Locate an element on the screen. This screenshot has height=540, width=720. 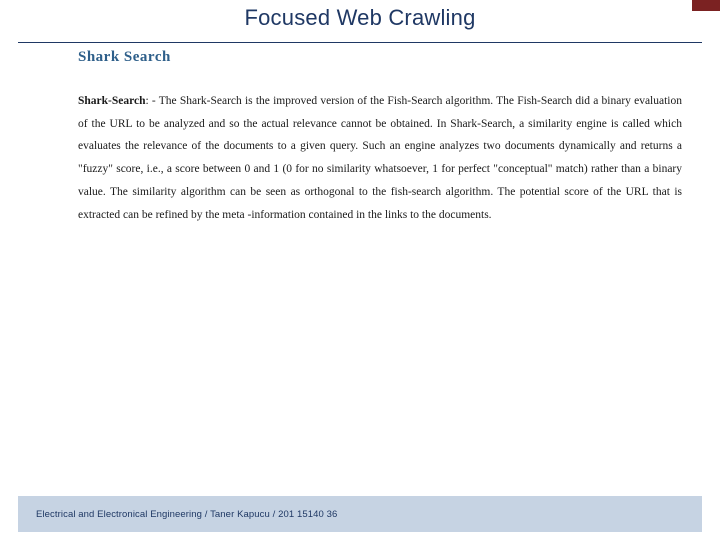
body-lead-term: Shark-Search is located at coordinates (112, 101).